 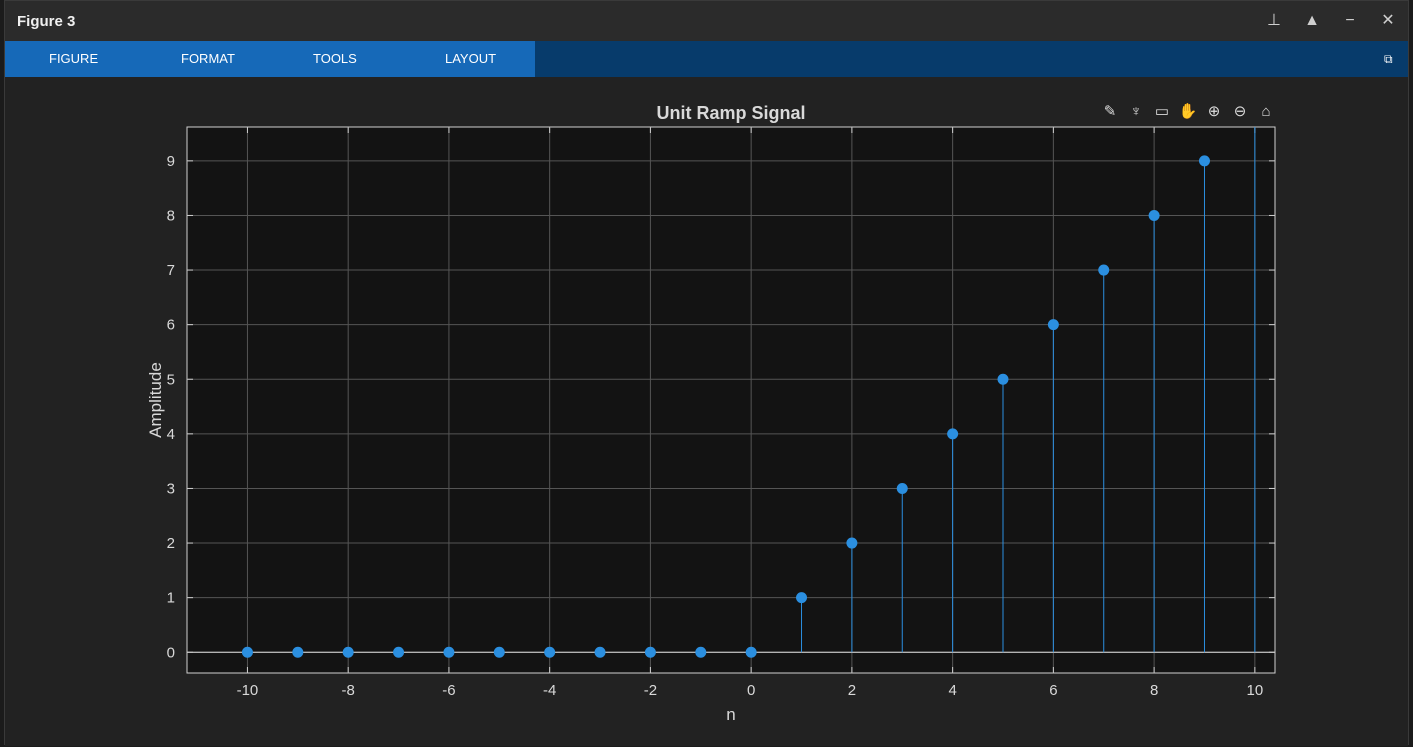 I want to click on y-tick-label: 7, so click(x=171, y=270).